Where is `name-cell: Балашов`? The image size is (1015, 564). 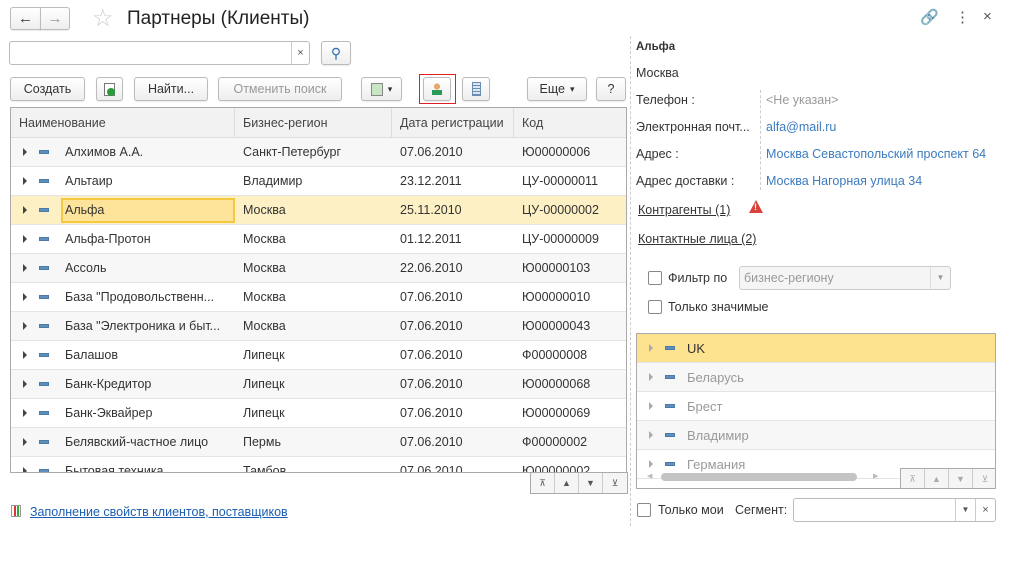 name-cell: Балашов is located at coordinates (123, 355).